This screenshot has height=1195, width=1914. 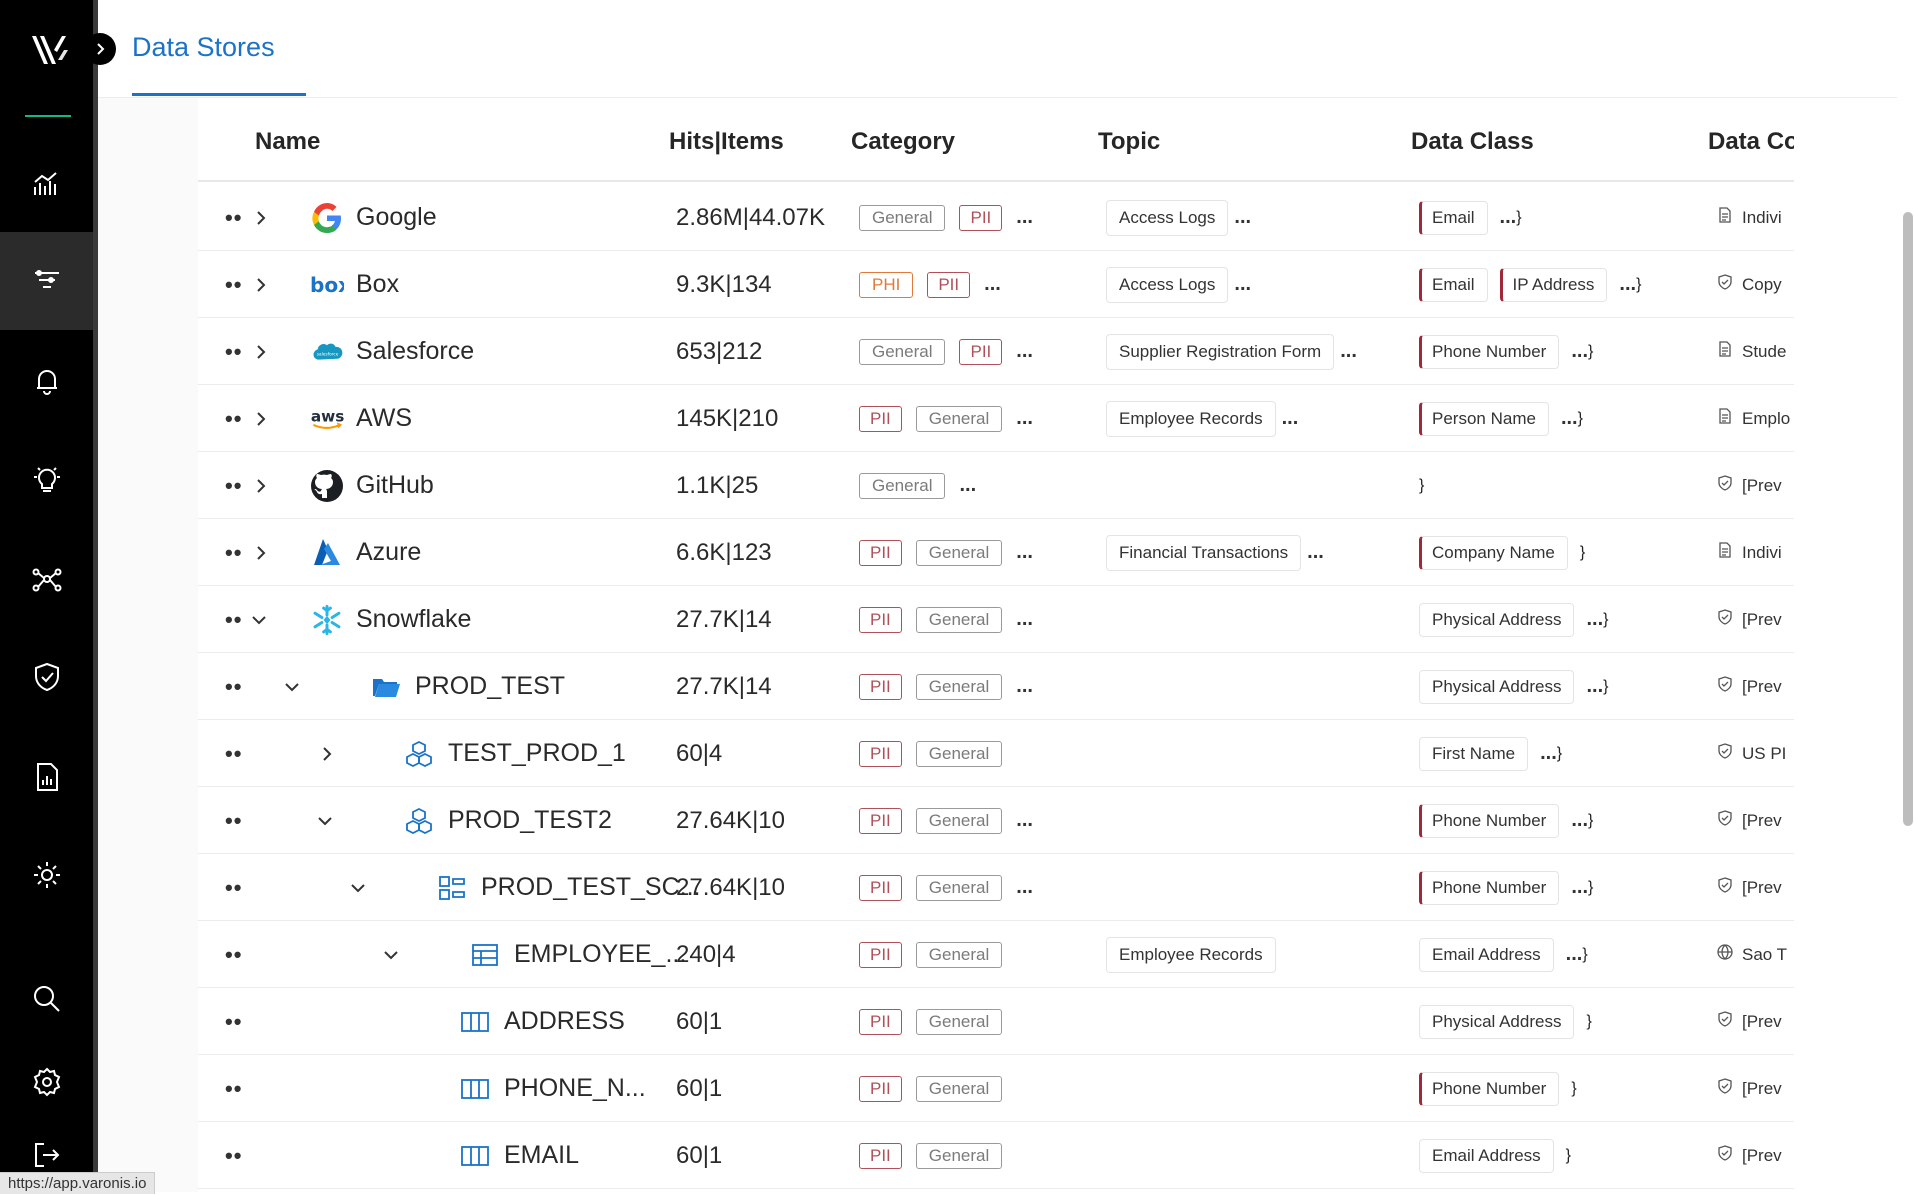 I want to click on dashboard-icon, so click(x=46, y=184).